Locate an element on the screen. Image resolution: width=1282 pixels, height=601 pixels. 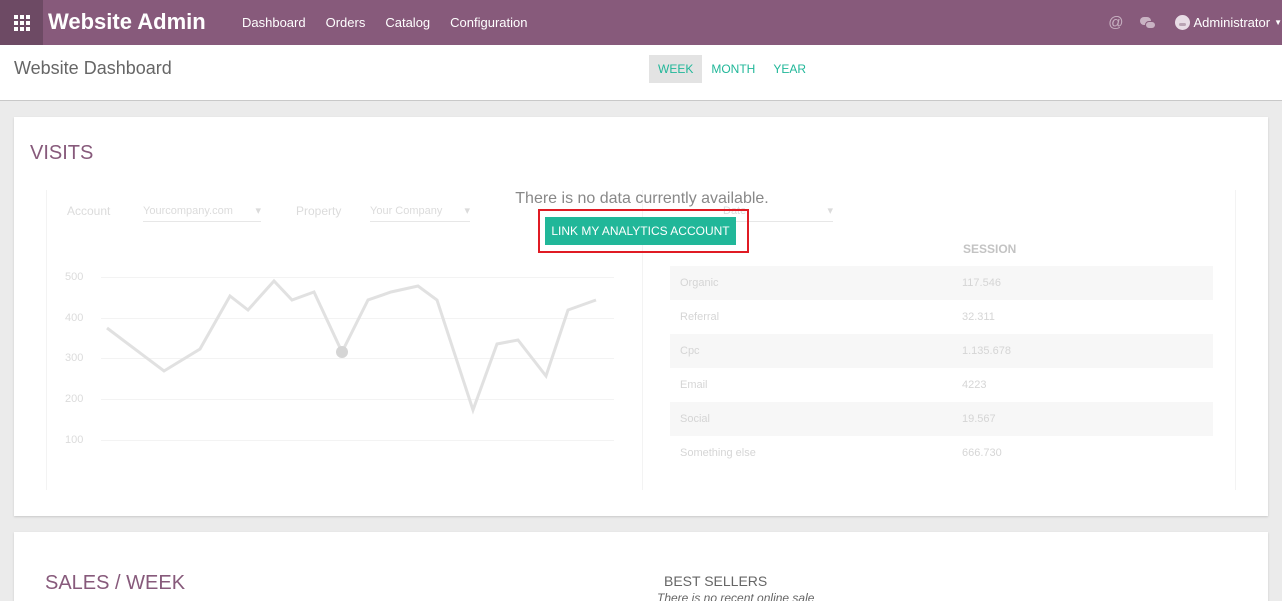
source-cell: Social is located at coordinates (695, 419).